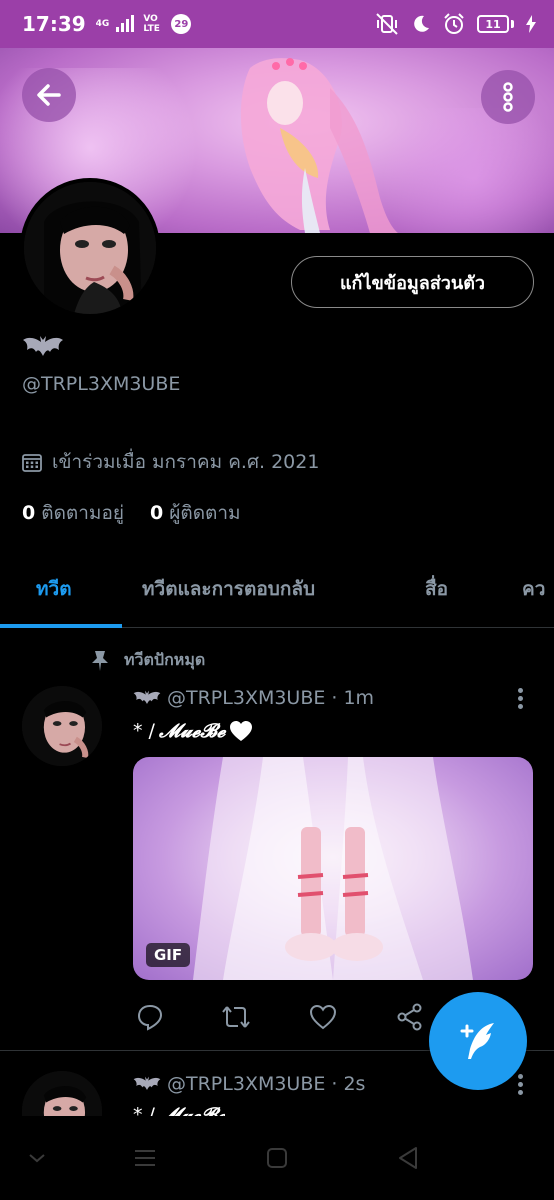 The width and height of the screenshot is (554, 1200). I want to click on profile-tabs: ทวีต ทวีตและการตอบกลับ สื่อ คว, so click(277, 594).